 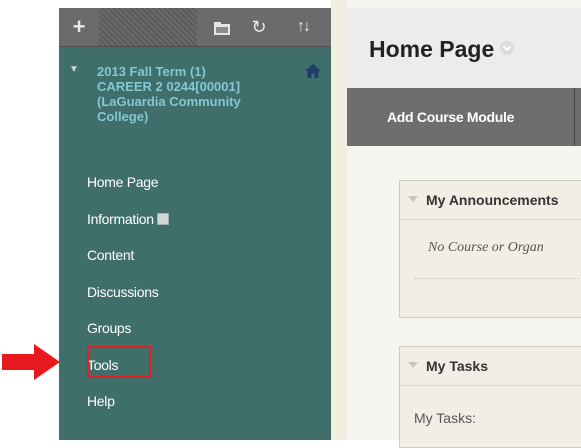 I want to click on announcement-text: No Course or Organ, so click(x=486, y=247).